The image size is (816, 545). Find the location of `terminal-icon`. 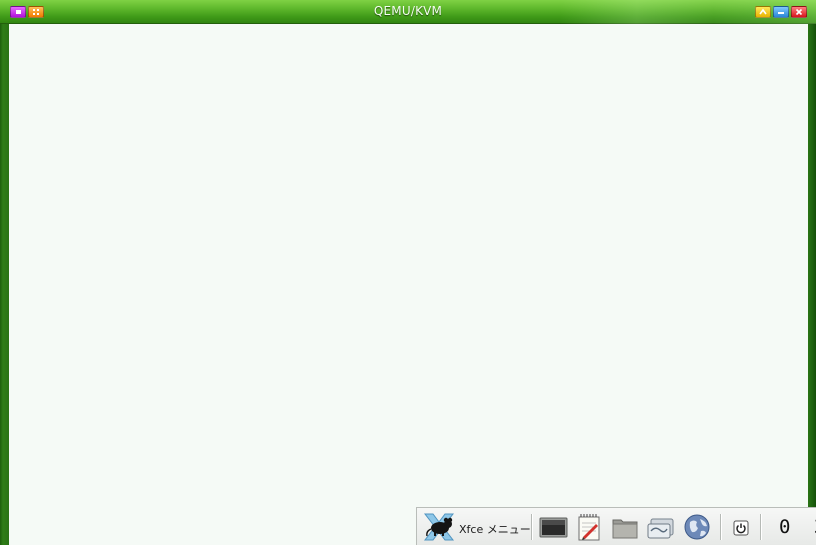

terminal-icon is located at coordinates (553, 527).